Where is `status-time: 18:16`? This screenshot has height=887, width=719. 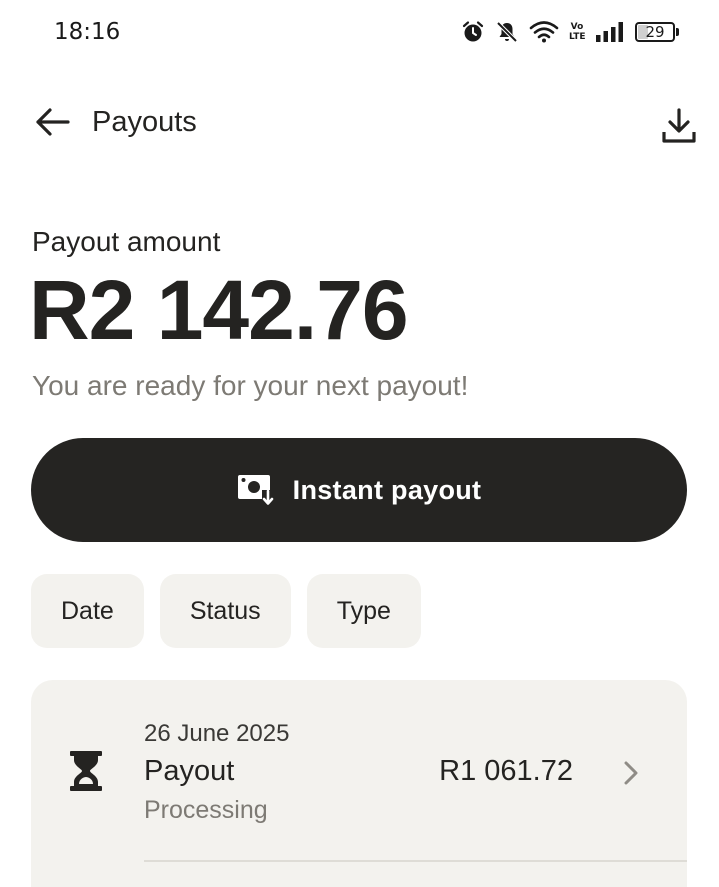
status-time: 18:16 is located at coordinates (87, 32).